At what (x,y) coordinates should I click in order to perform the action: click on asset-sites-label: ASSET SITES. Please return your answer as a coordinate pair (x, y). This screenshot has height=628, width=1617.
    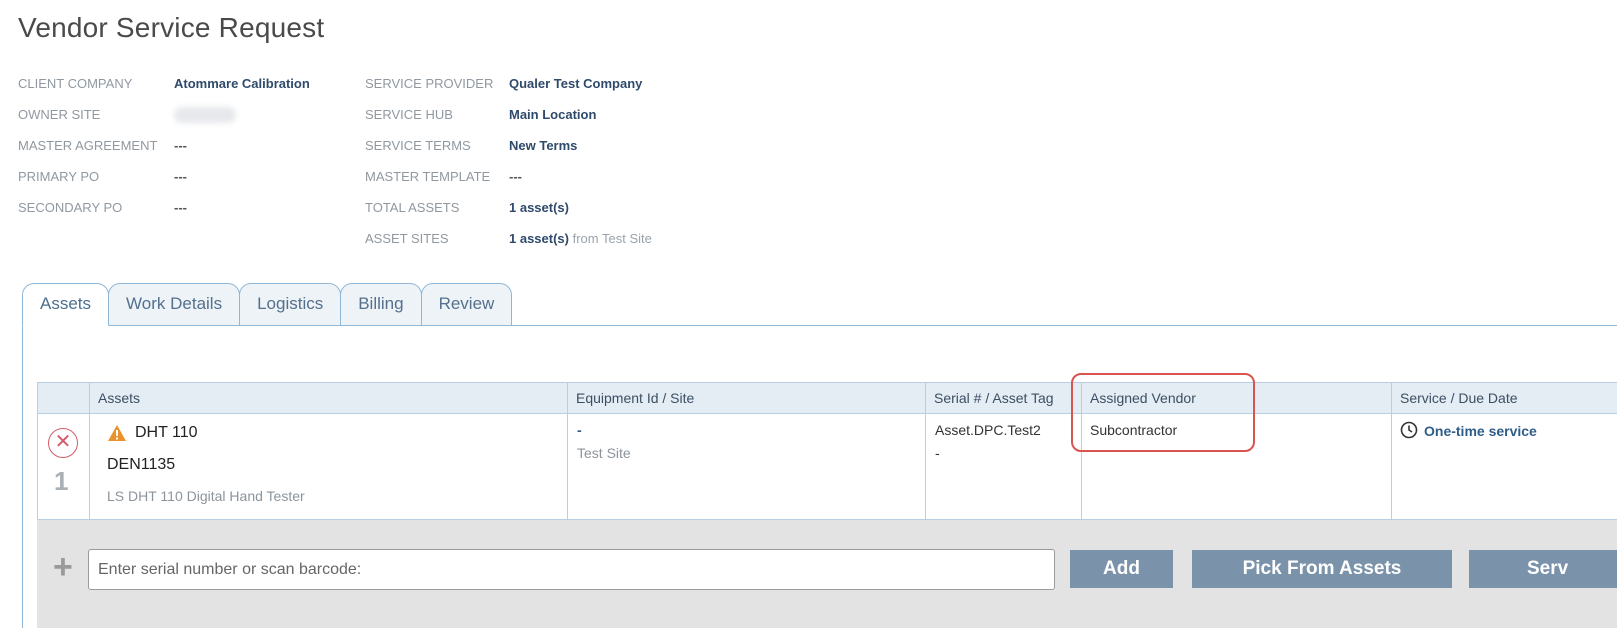
    Looking at the image, I should click on (407, 238).